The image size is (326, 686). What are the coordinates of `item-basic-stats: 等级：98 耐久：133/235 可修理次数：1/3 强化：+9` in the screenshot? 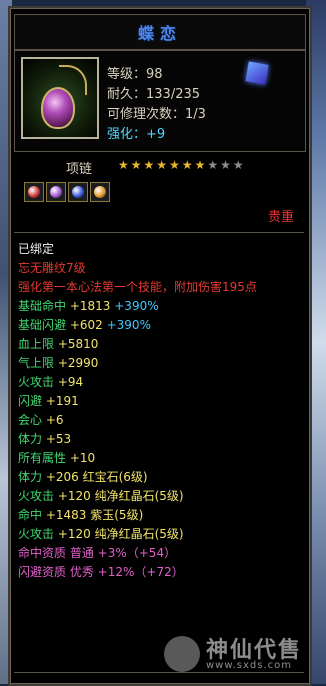 It's located at (156, 105).